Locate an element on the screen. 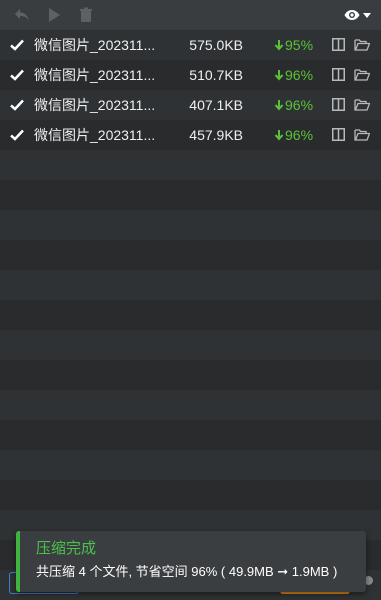 The image size is (381, 600). file-row: 微信图片_202311... 457.9KB 96% is located at coordinates (190, 135).